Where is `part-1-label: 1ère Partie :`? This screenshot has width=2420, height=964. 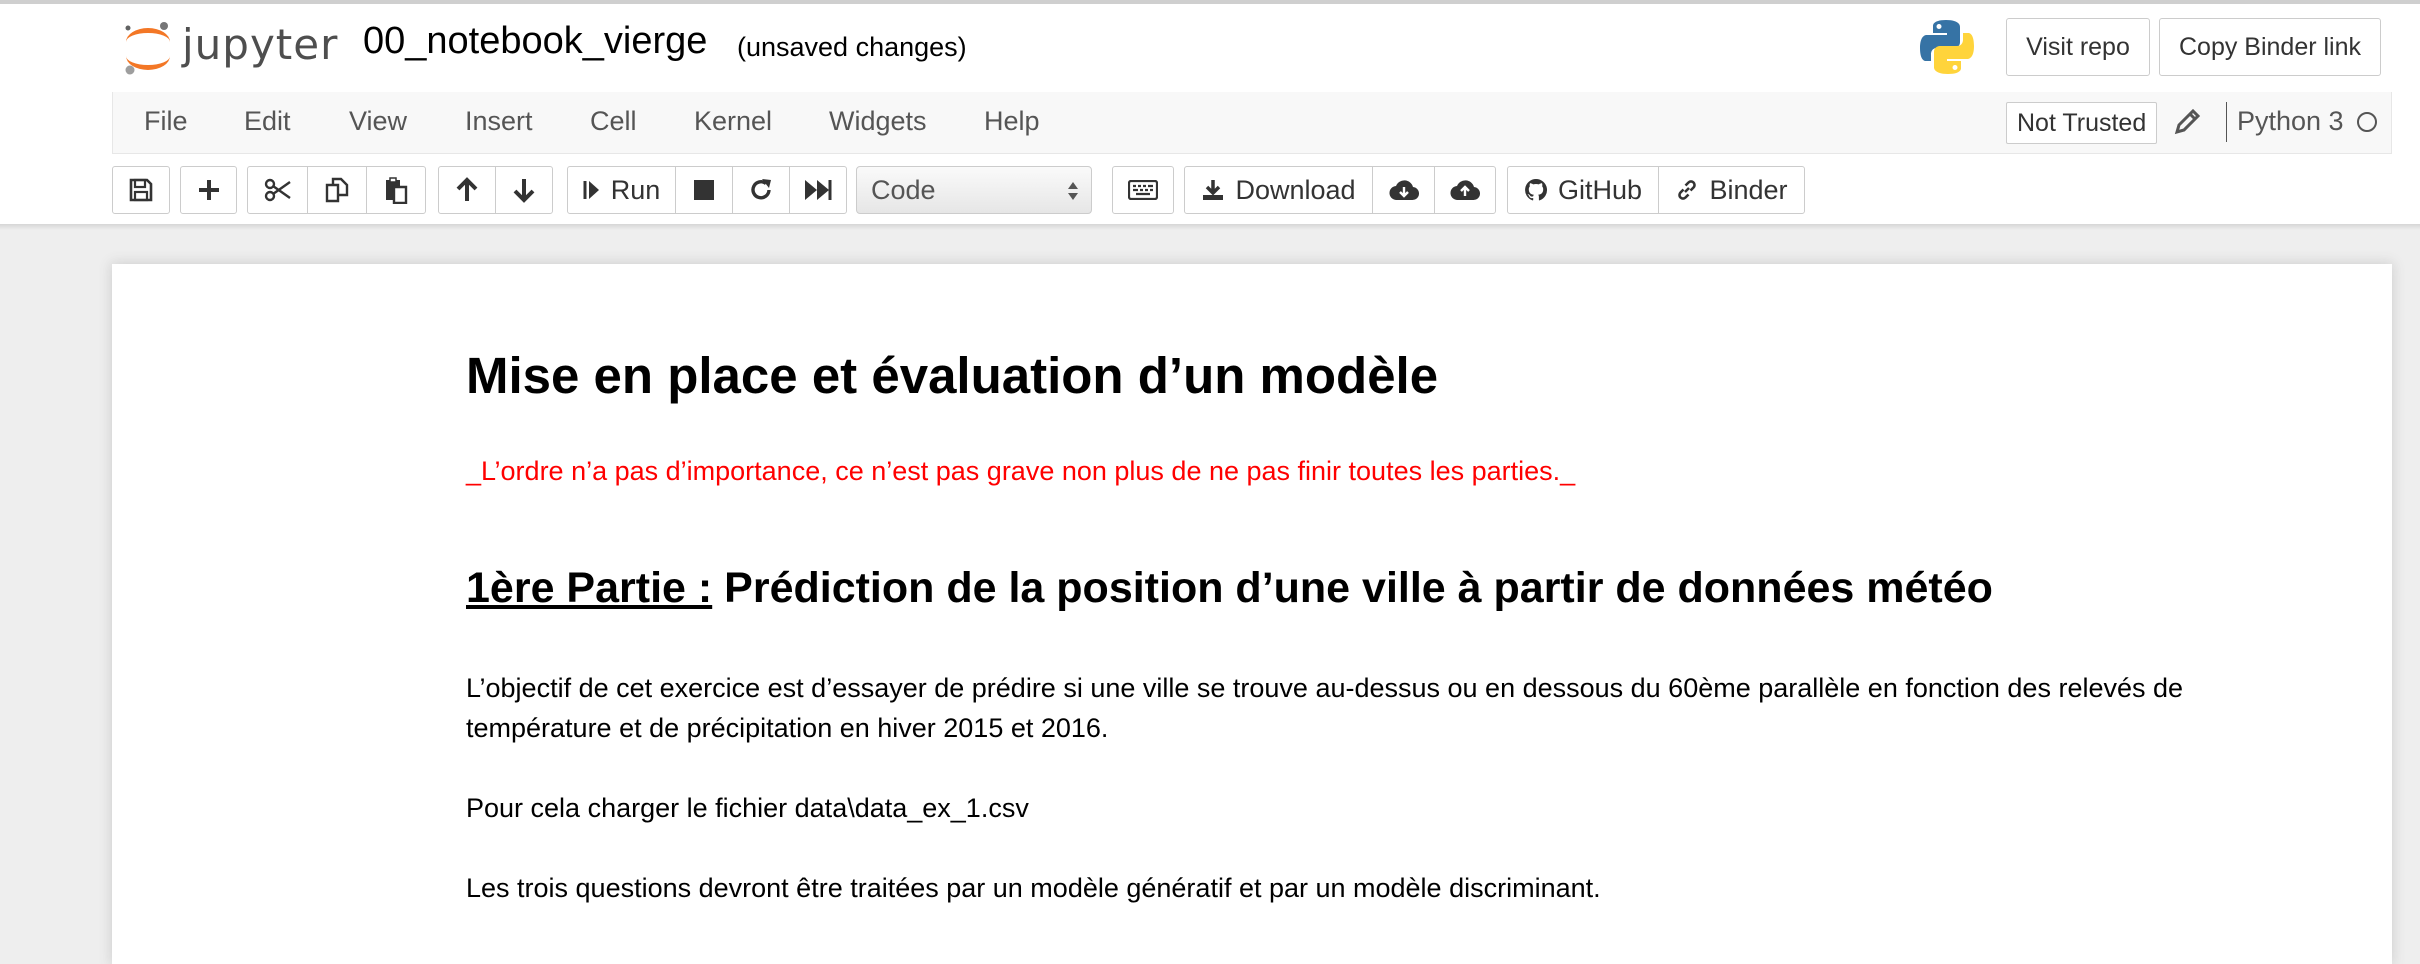
part-1-label: 1ère Partie : is located at coordinates (589, 588).